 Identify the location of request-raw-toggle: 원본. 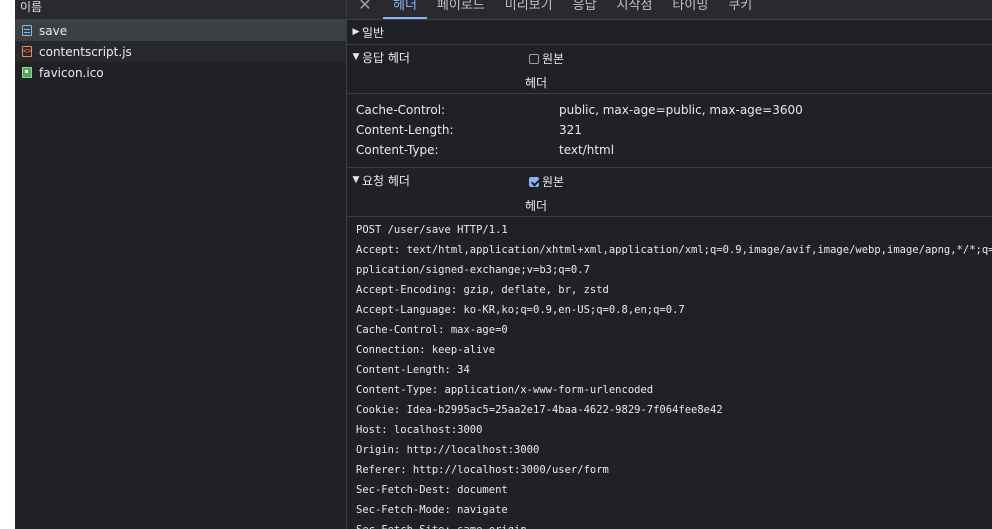
(546, 181).